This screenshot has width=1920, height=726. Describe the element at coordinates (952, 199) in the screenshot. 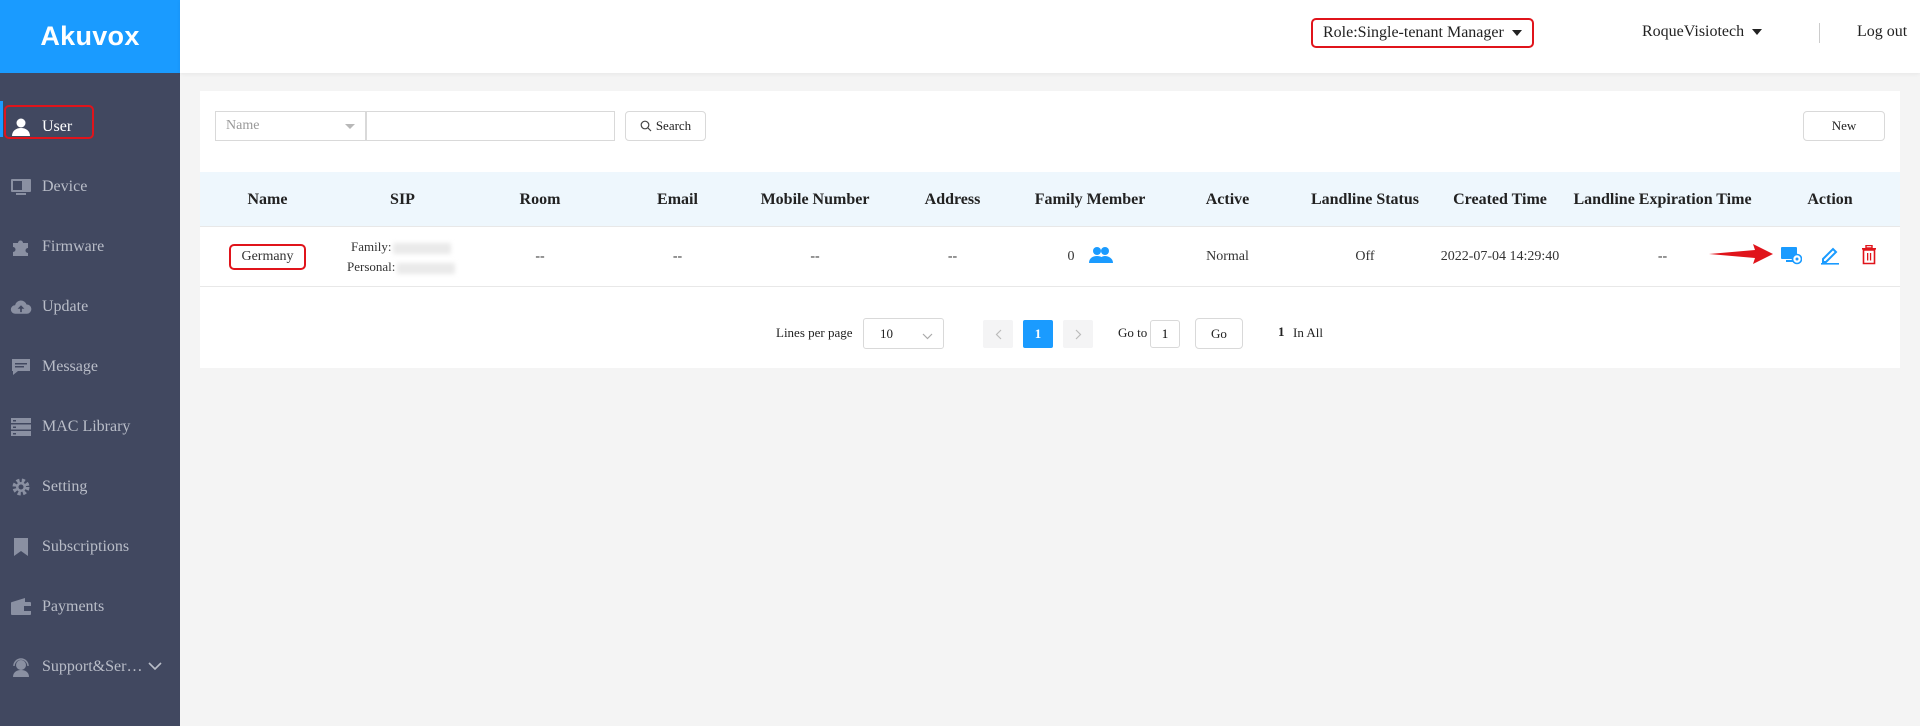

I see `column-header: Address` at that location.